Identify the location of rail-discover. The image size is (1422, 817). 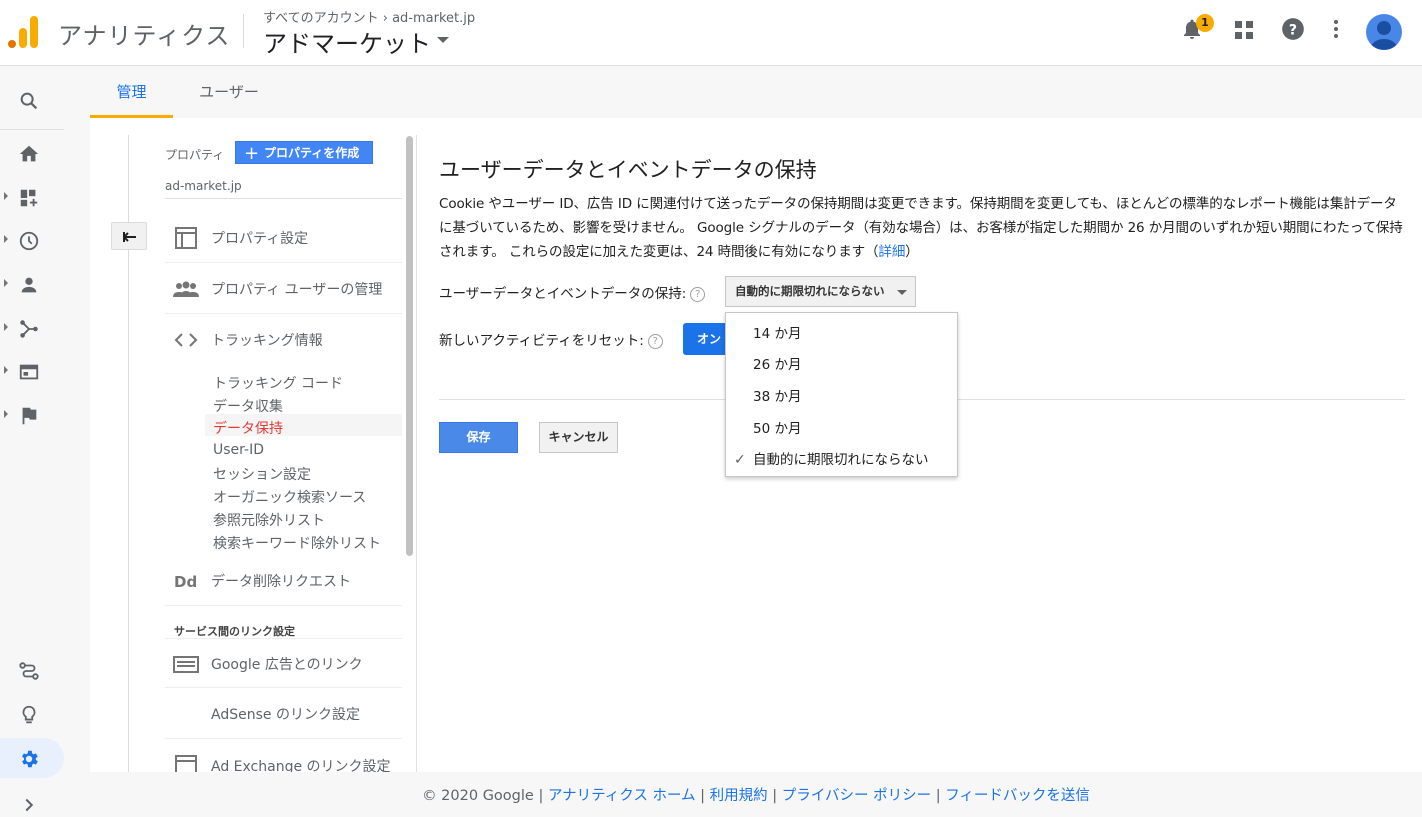
(32, 714).